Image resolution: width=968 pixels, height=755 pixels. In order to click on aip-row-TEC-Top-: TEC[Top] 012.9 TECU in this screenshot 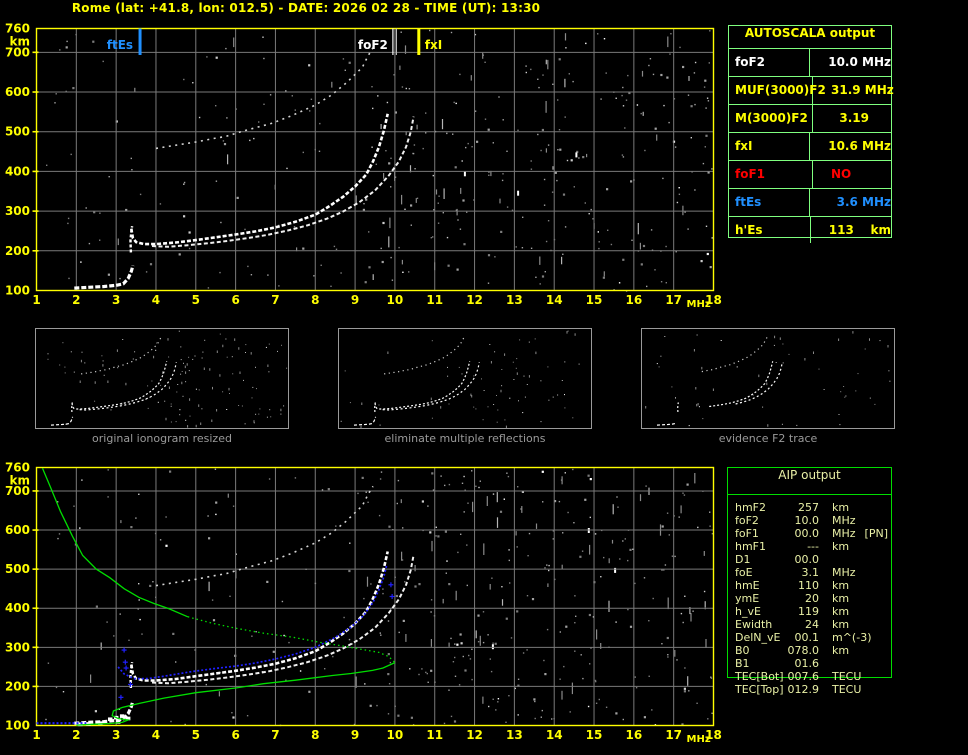, I will do `click(809, 689)`.